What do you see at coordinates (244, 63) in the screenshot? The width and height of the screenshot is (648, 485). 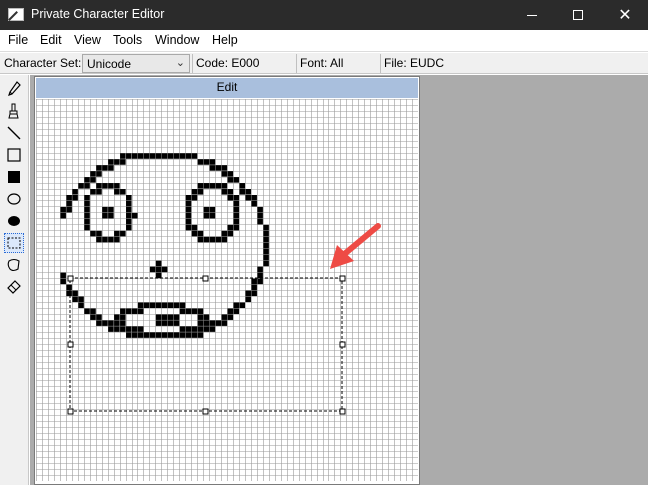 I see `code-readout: Code: E000` at bounding box center [244, 63].